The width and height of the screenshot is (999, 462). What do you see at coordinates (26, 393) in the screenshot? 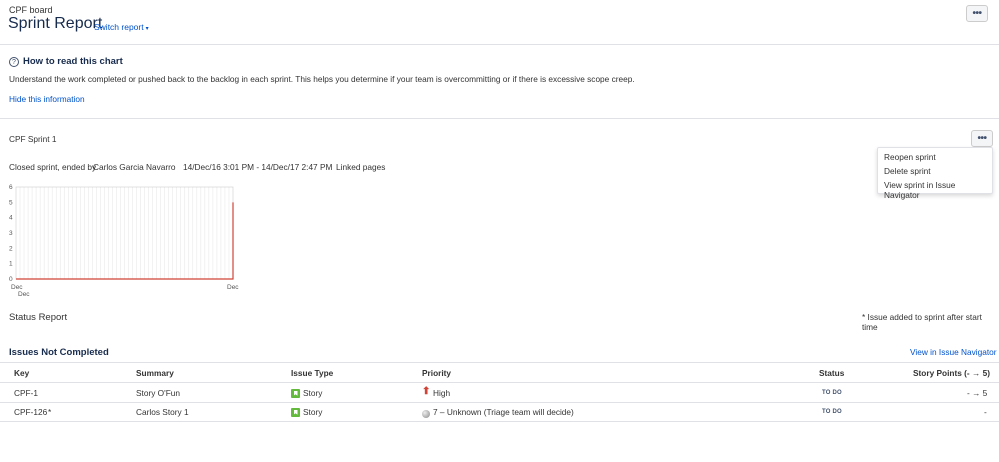
I see `issue-key-link: CPF-1` at bounding box center [26, 393].